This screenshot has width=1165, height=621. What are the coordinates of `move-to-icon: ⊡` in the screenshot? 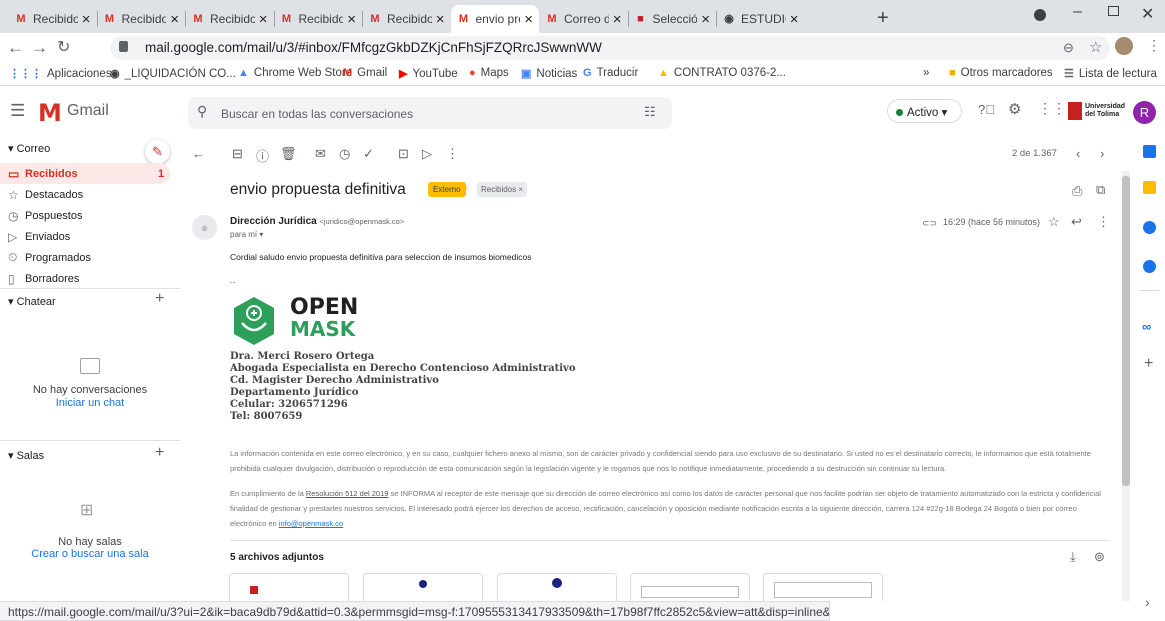 It's located at (403, 154).